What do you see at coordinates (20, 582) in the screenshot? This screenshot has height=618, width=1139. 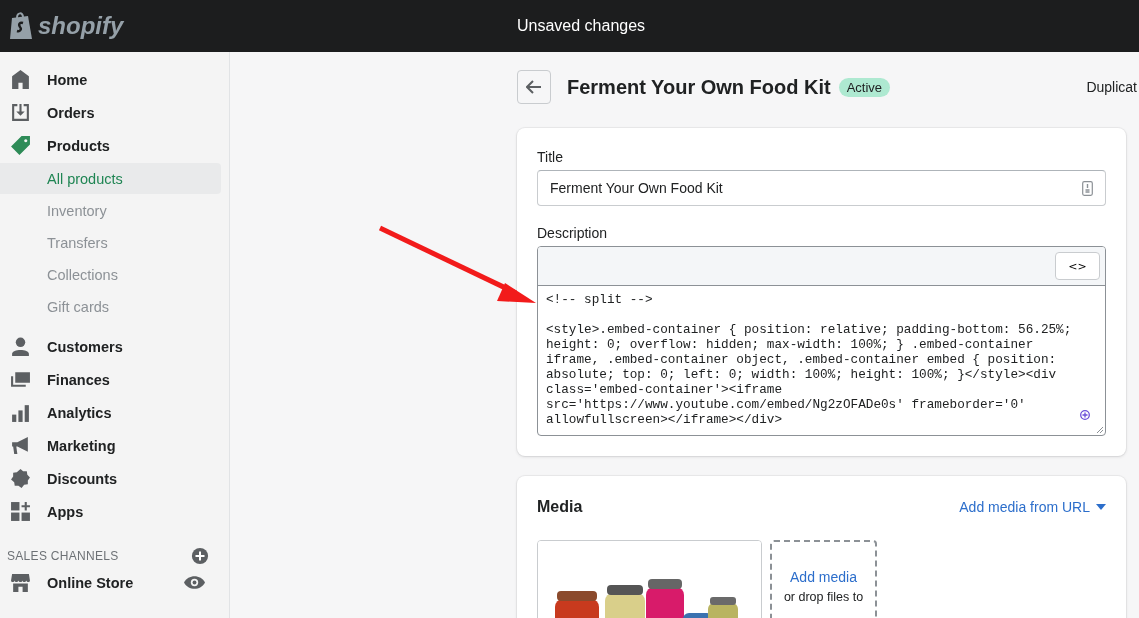 I see `store-icon` at bounding box center [20, 582].